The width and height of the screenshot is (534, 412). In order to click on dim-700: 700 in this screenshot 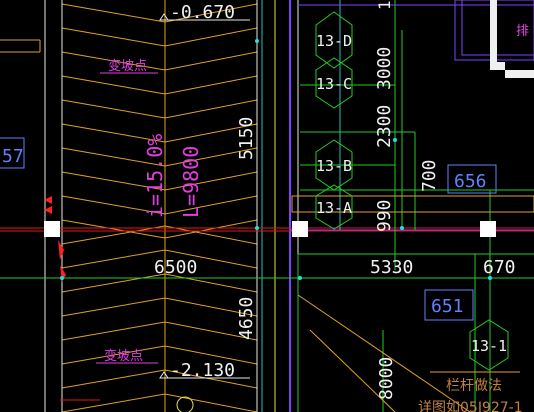, I will do `click(429, 175)`.